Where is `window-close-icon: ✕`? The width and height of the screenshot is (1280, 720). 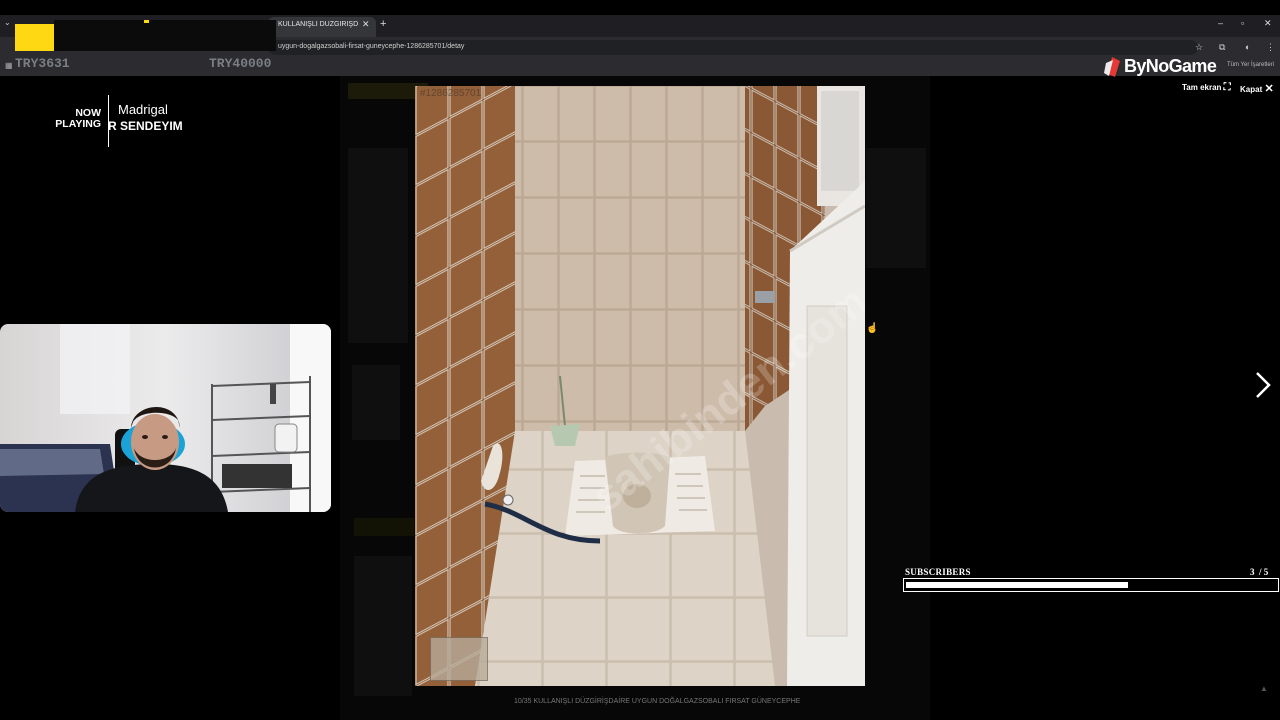
window-close-icon: ✕ is located at coordinates (1268, 23).